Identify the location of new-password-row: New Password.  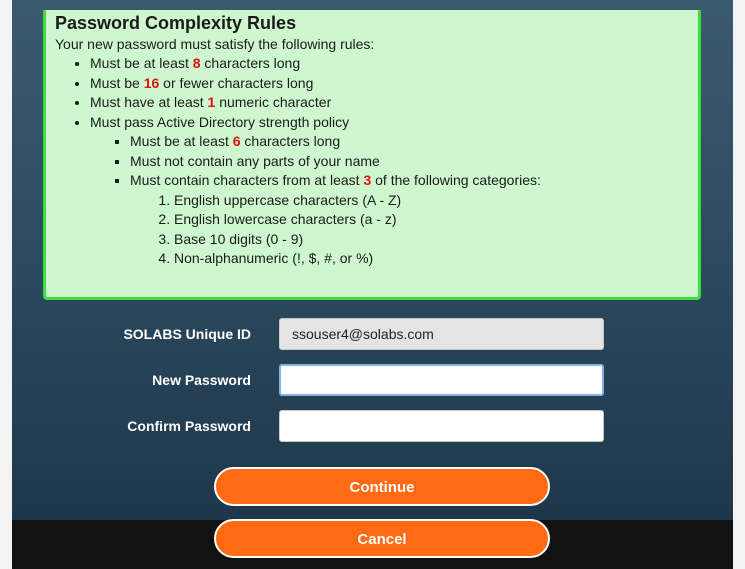
(372, 380).